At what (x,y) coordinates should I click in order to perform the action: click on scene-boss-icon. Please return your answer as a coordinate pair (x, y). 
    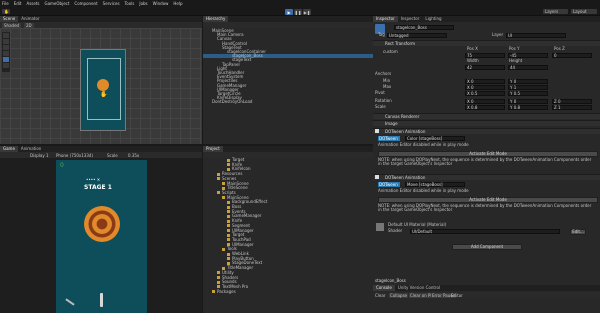
    Looking at the image, I should click on (103, 85).